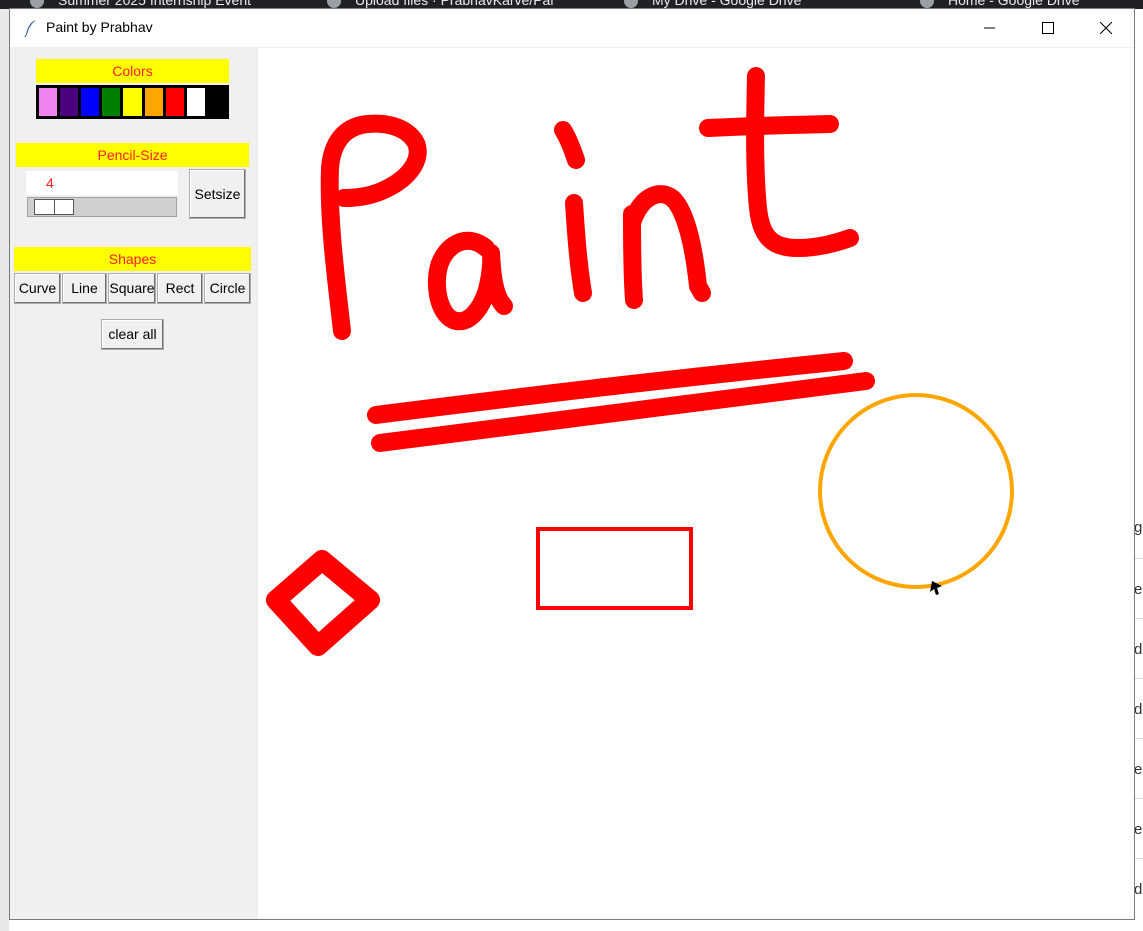  Describe the element at coordinates (132, 71) in the screenshot. I see `colors-label: Colors` at that location.